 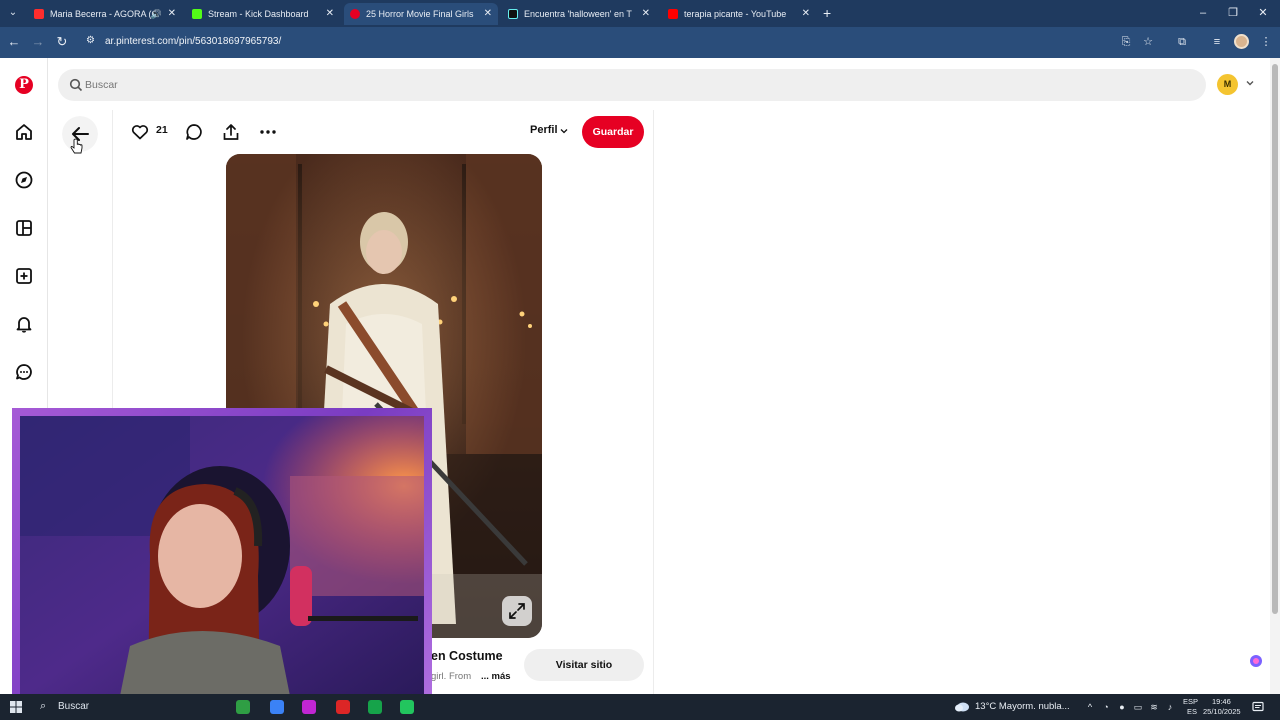 I want to click on notification-center-icon, so click(x=1258, y=707).